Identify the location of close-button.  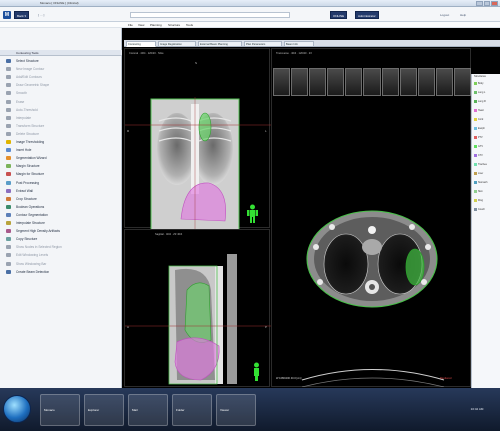
(495, 3).